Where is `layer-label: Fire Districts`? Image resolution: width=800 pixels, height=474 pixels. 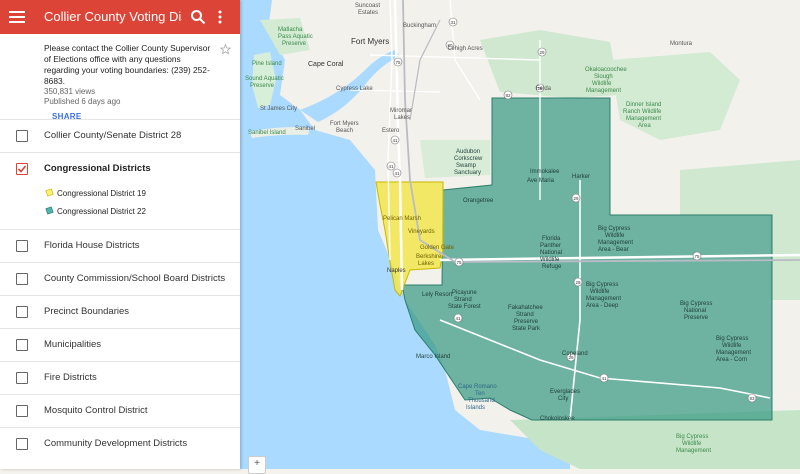
layer-label: Fire Districts is located at coordinates (70, 377).